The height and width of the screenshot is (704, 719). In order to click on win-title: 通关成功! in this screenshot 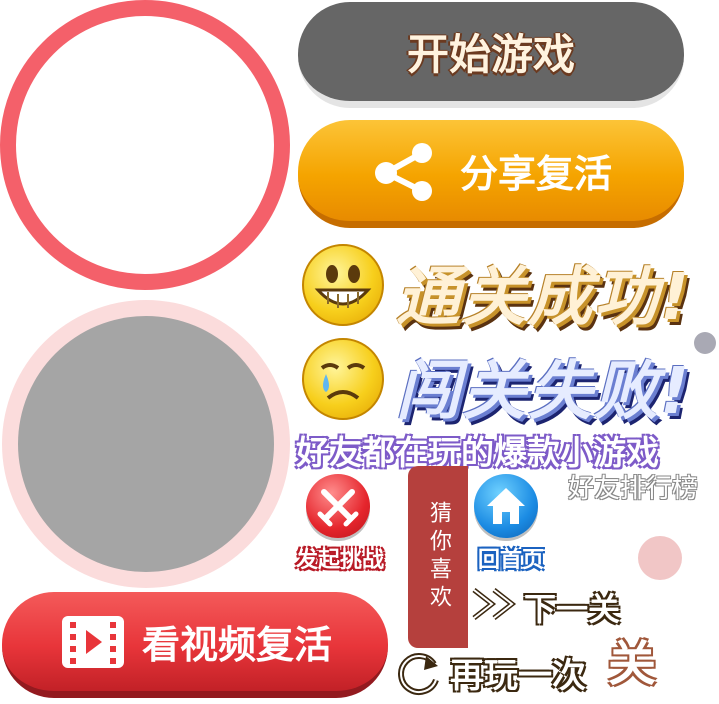, I will do `click(544, 298)`.